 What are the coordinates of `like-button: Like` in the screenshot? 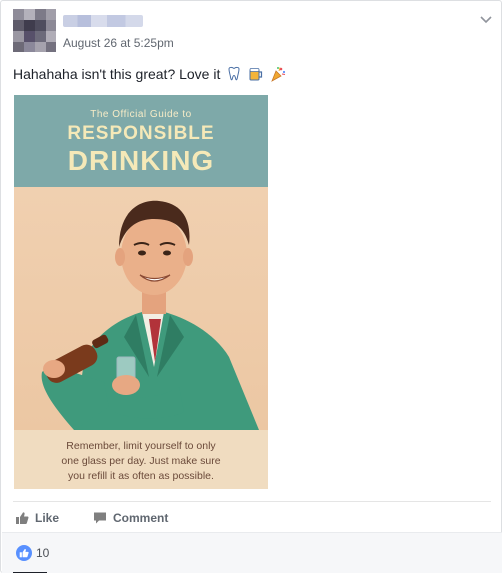 It's located at (37, 518).